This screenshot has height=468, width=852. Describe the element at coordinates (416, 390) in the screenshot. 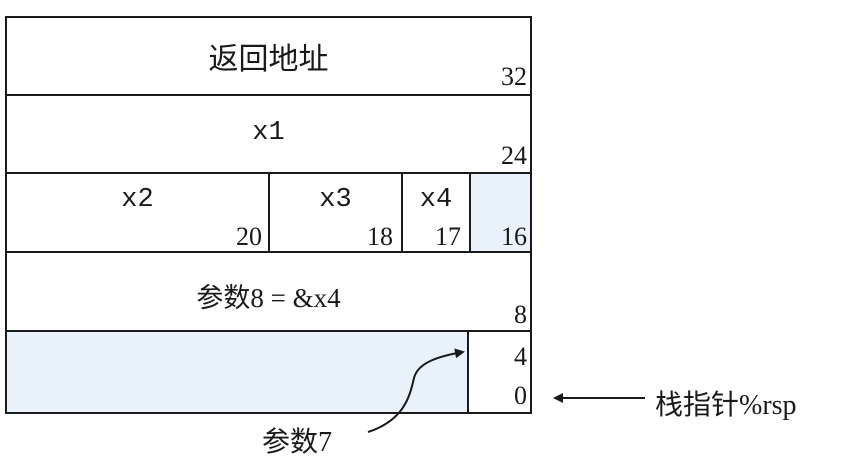

I see `arg7-arrow` at that location.